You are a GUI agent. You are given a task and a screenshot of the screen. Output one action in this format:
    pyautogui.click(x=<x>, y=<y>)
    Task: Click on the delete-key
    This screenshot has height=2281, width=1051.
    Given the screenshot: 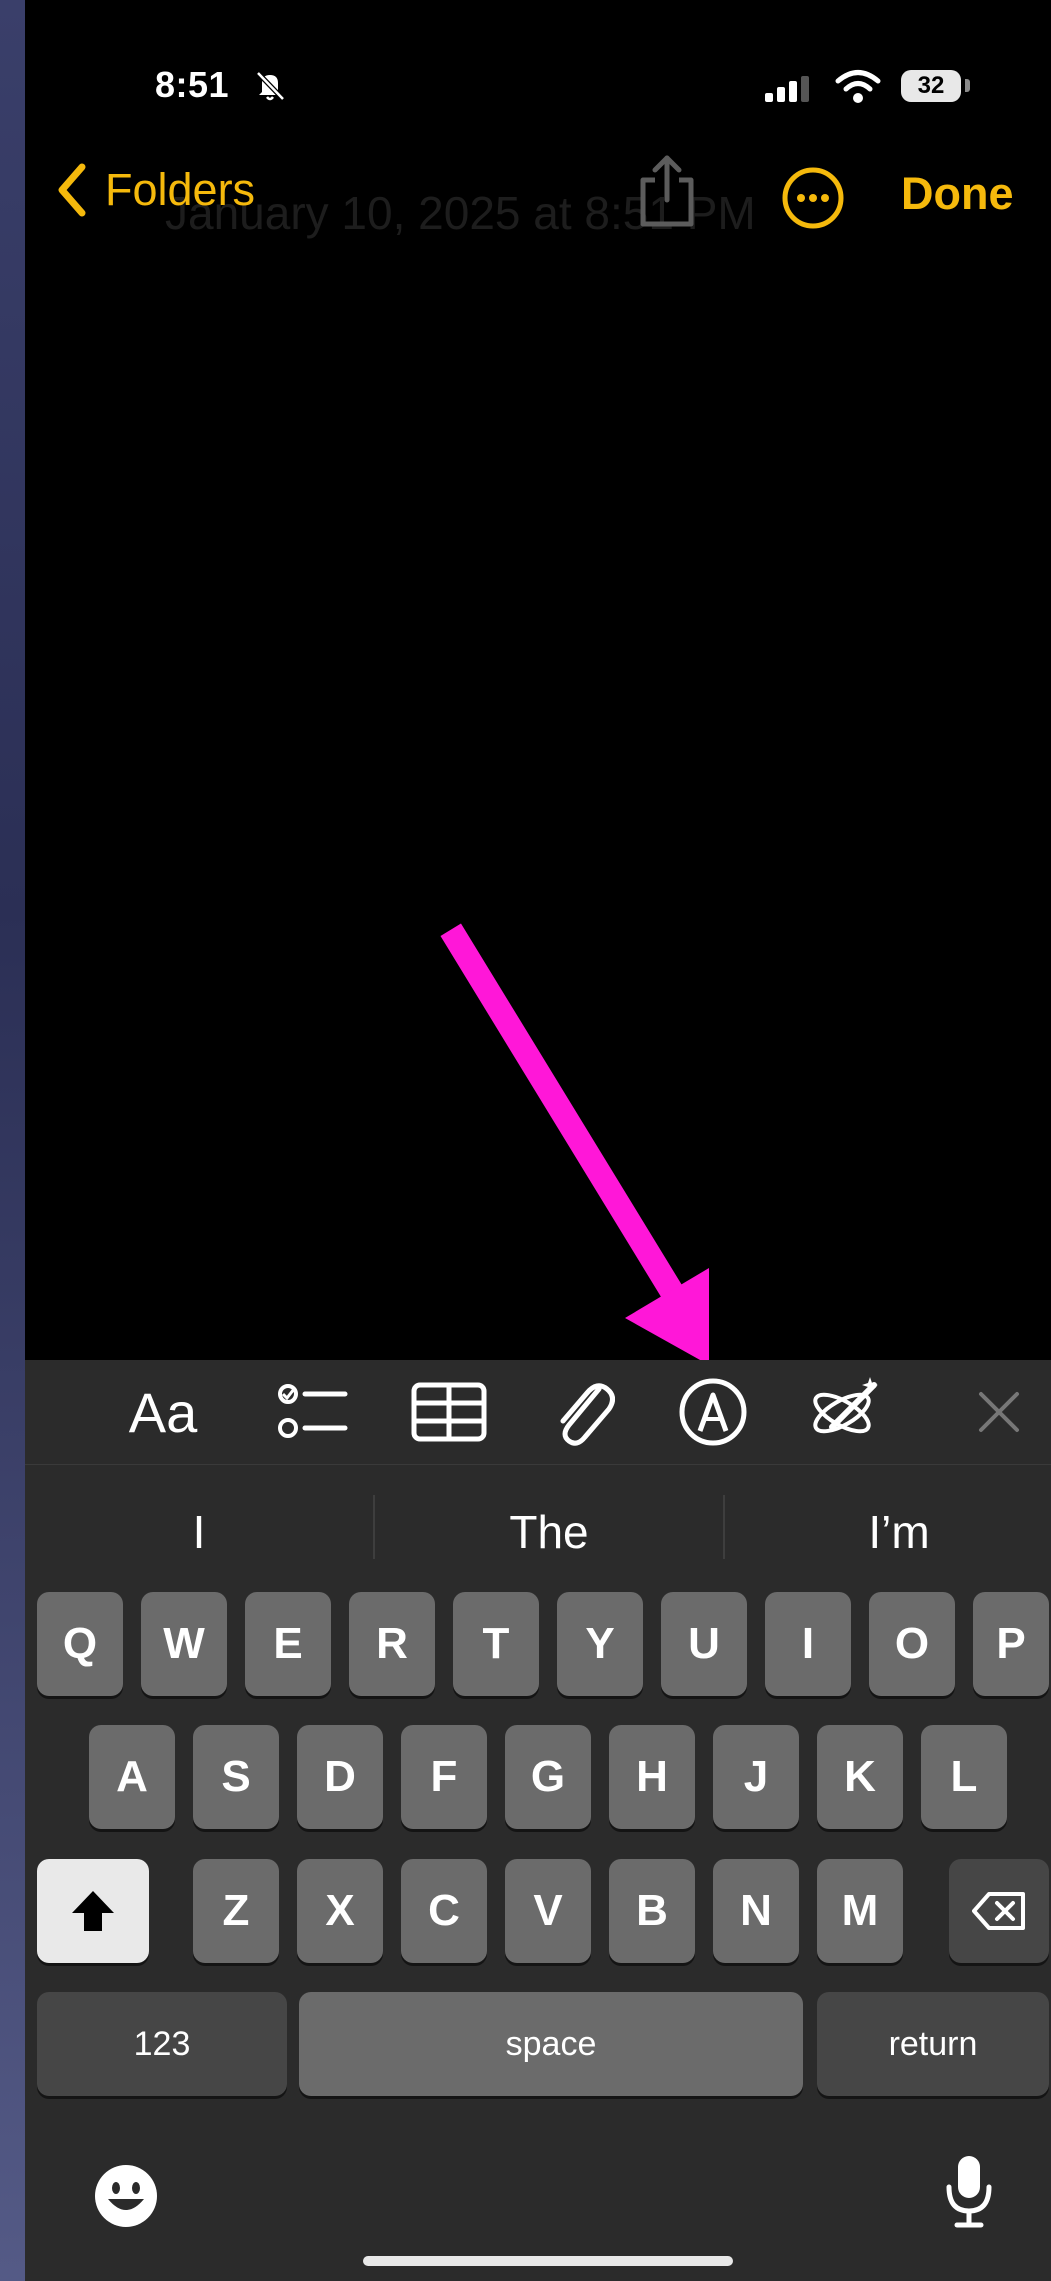 What is the action you would take?
    pyautogui.click(x=999, y=1911)
    